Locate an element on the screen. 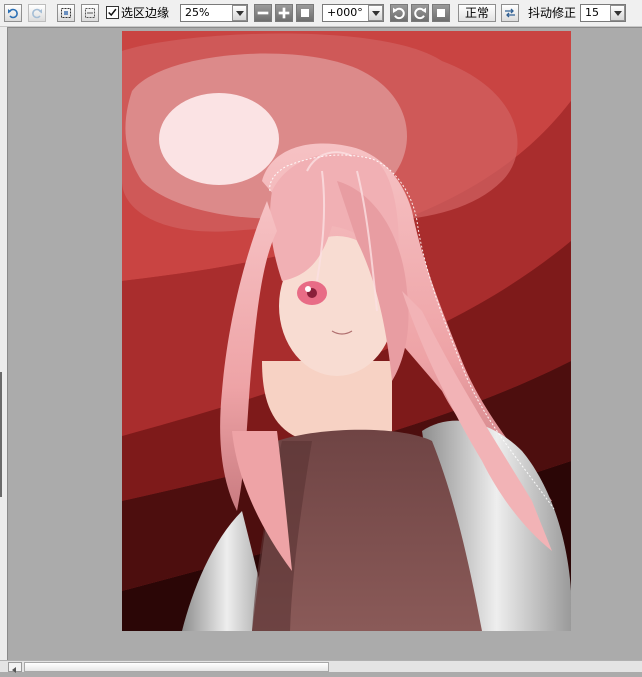  undo-button is located at coordinates (13, 13).